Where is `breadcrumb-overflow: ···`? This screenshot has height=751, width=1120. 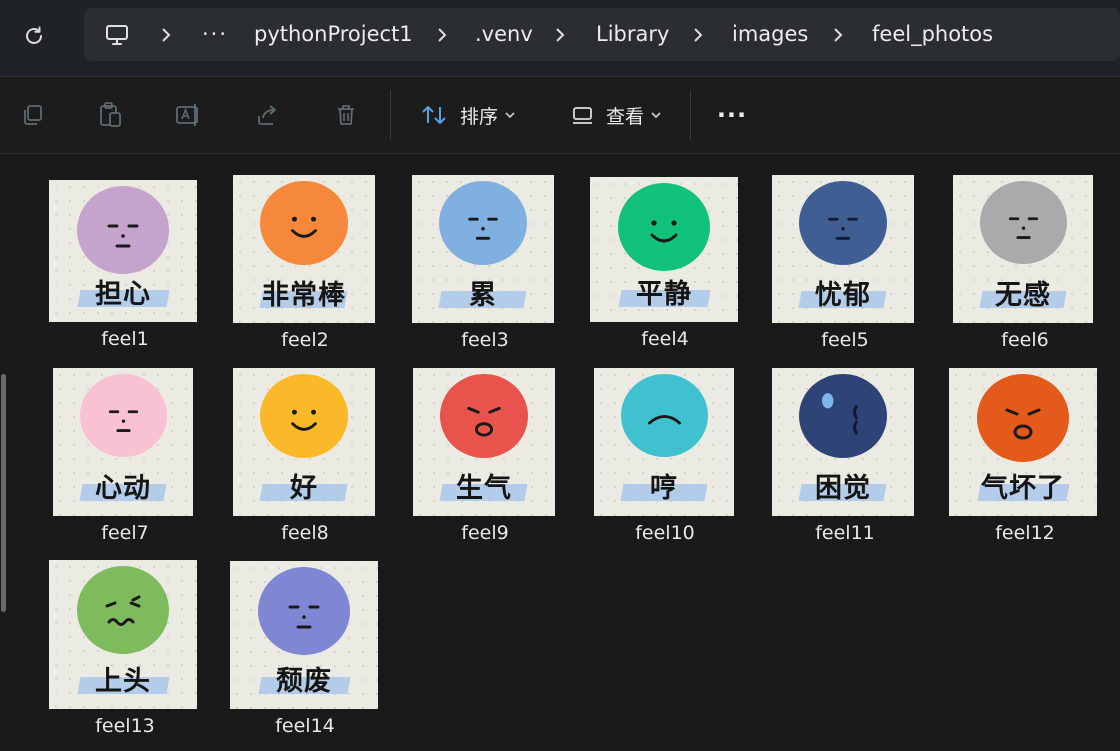
breadcrumb-overflow: ··· is located at coordinates (215, 34).